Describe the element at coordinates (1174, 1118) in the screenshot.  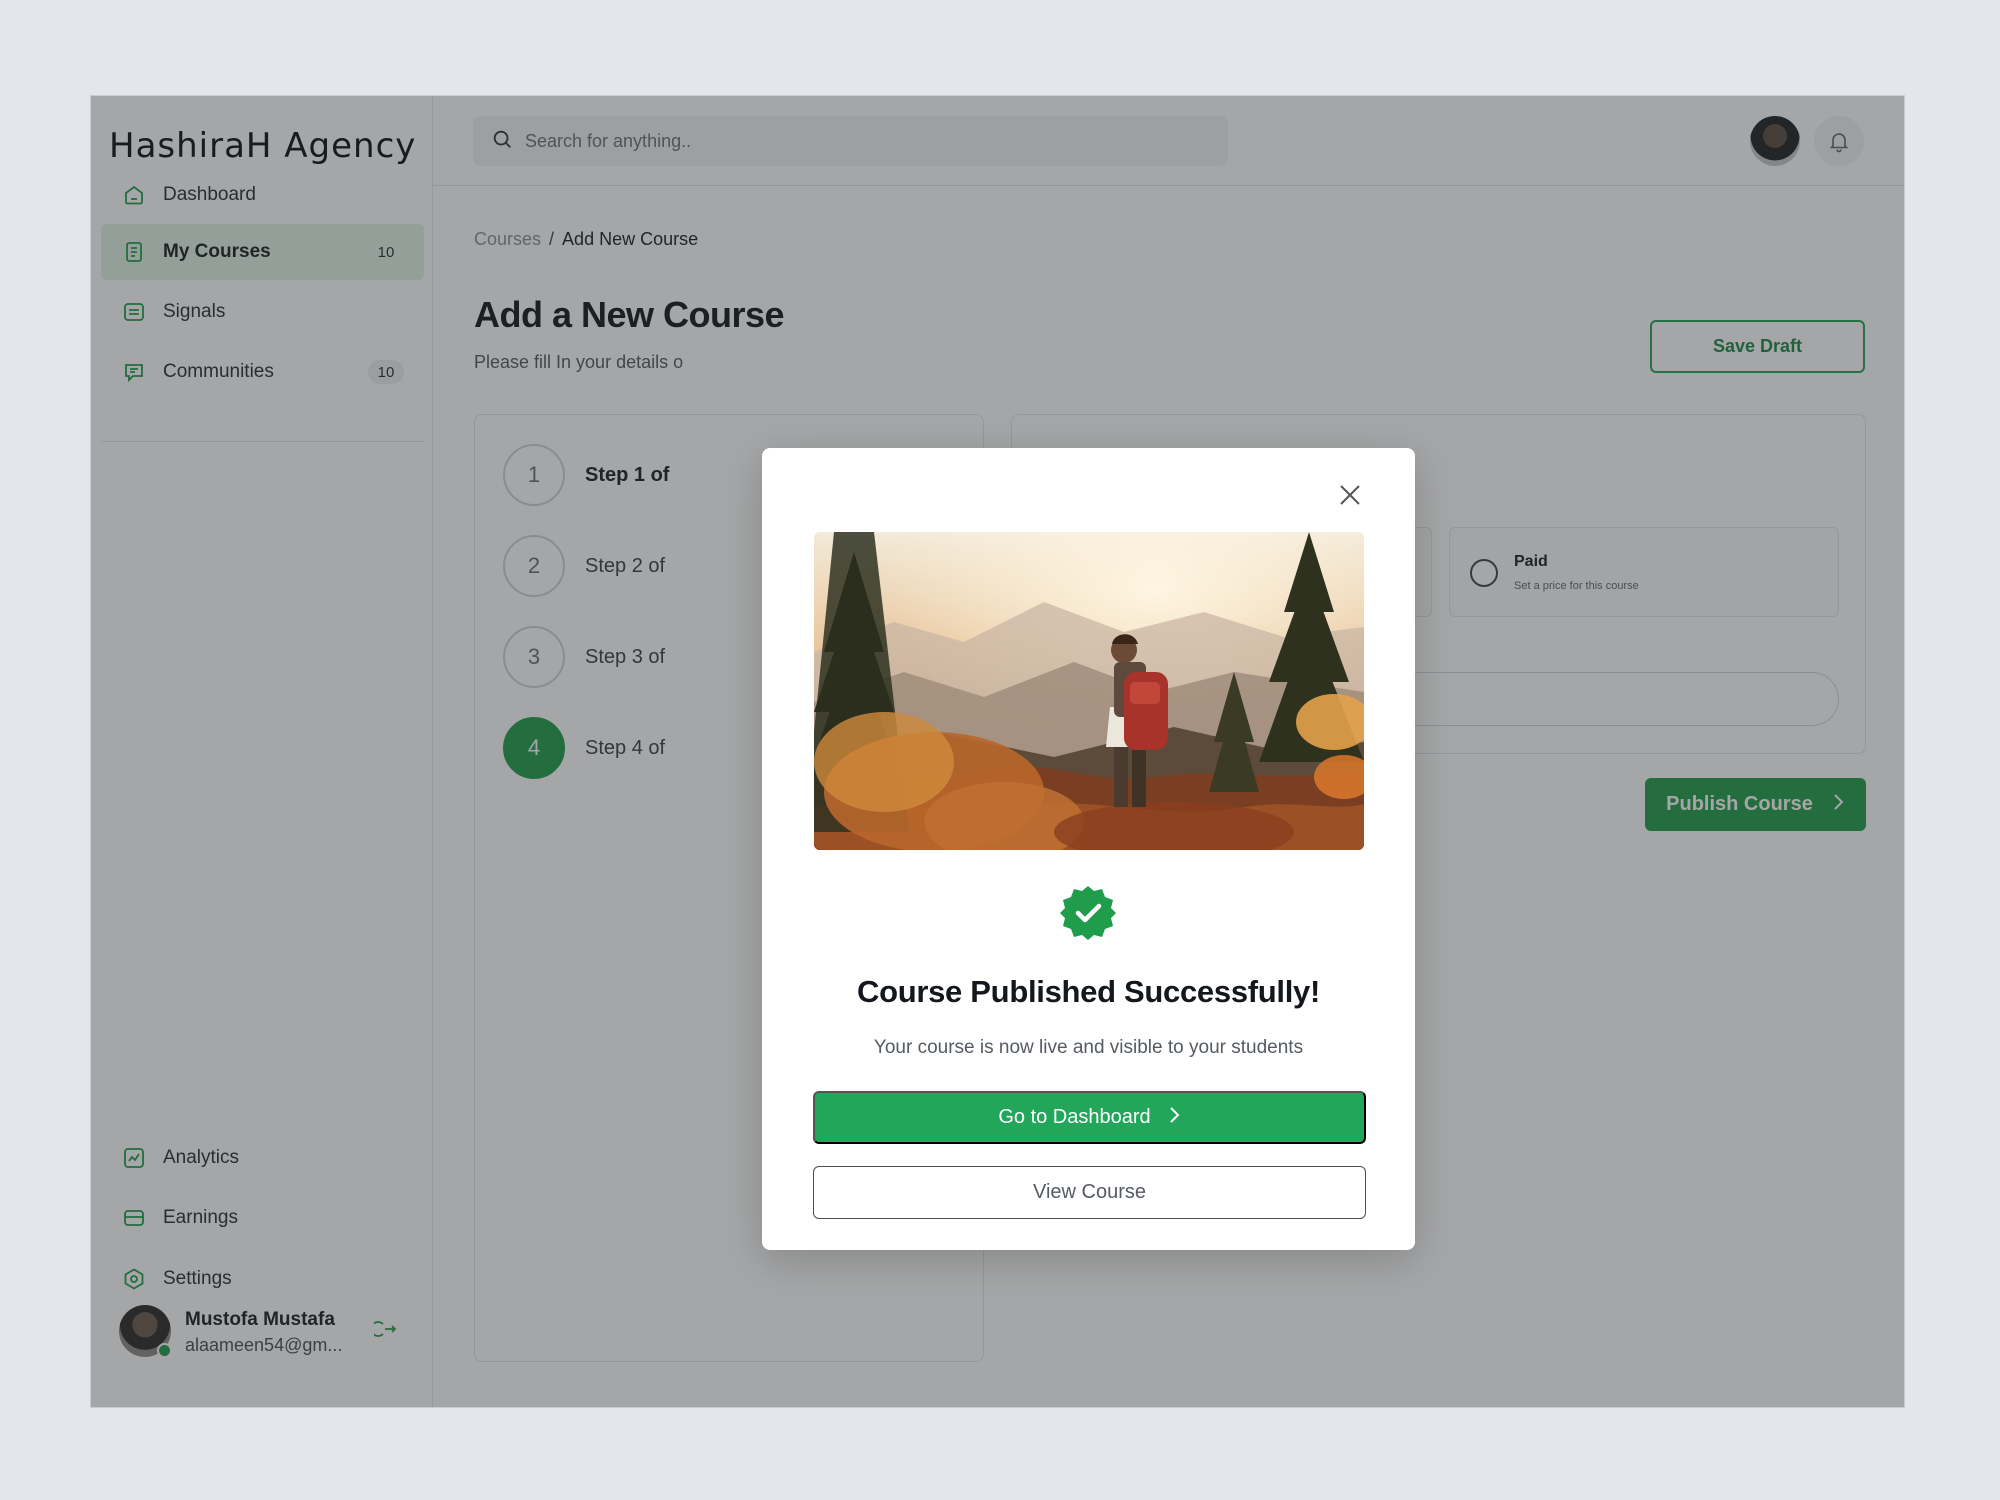
I see `chevron-right-icon` at that location.